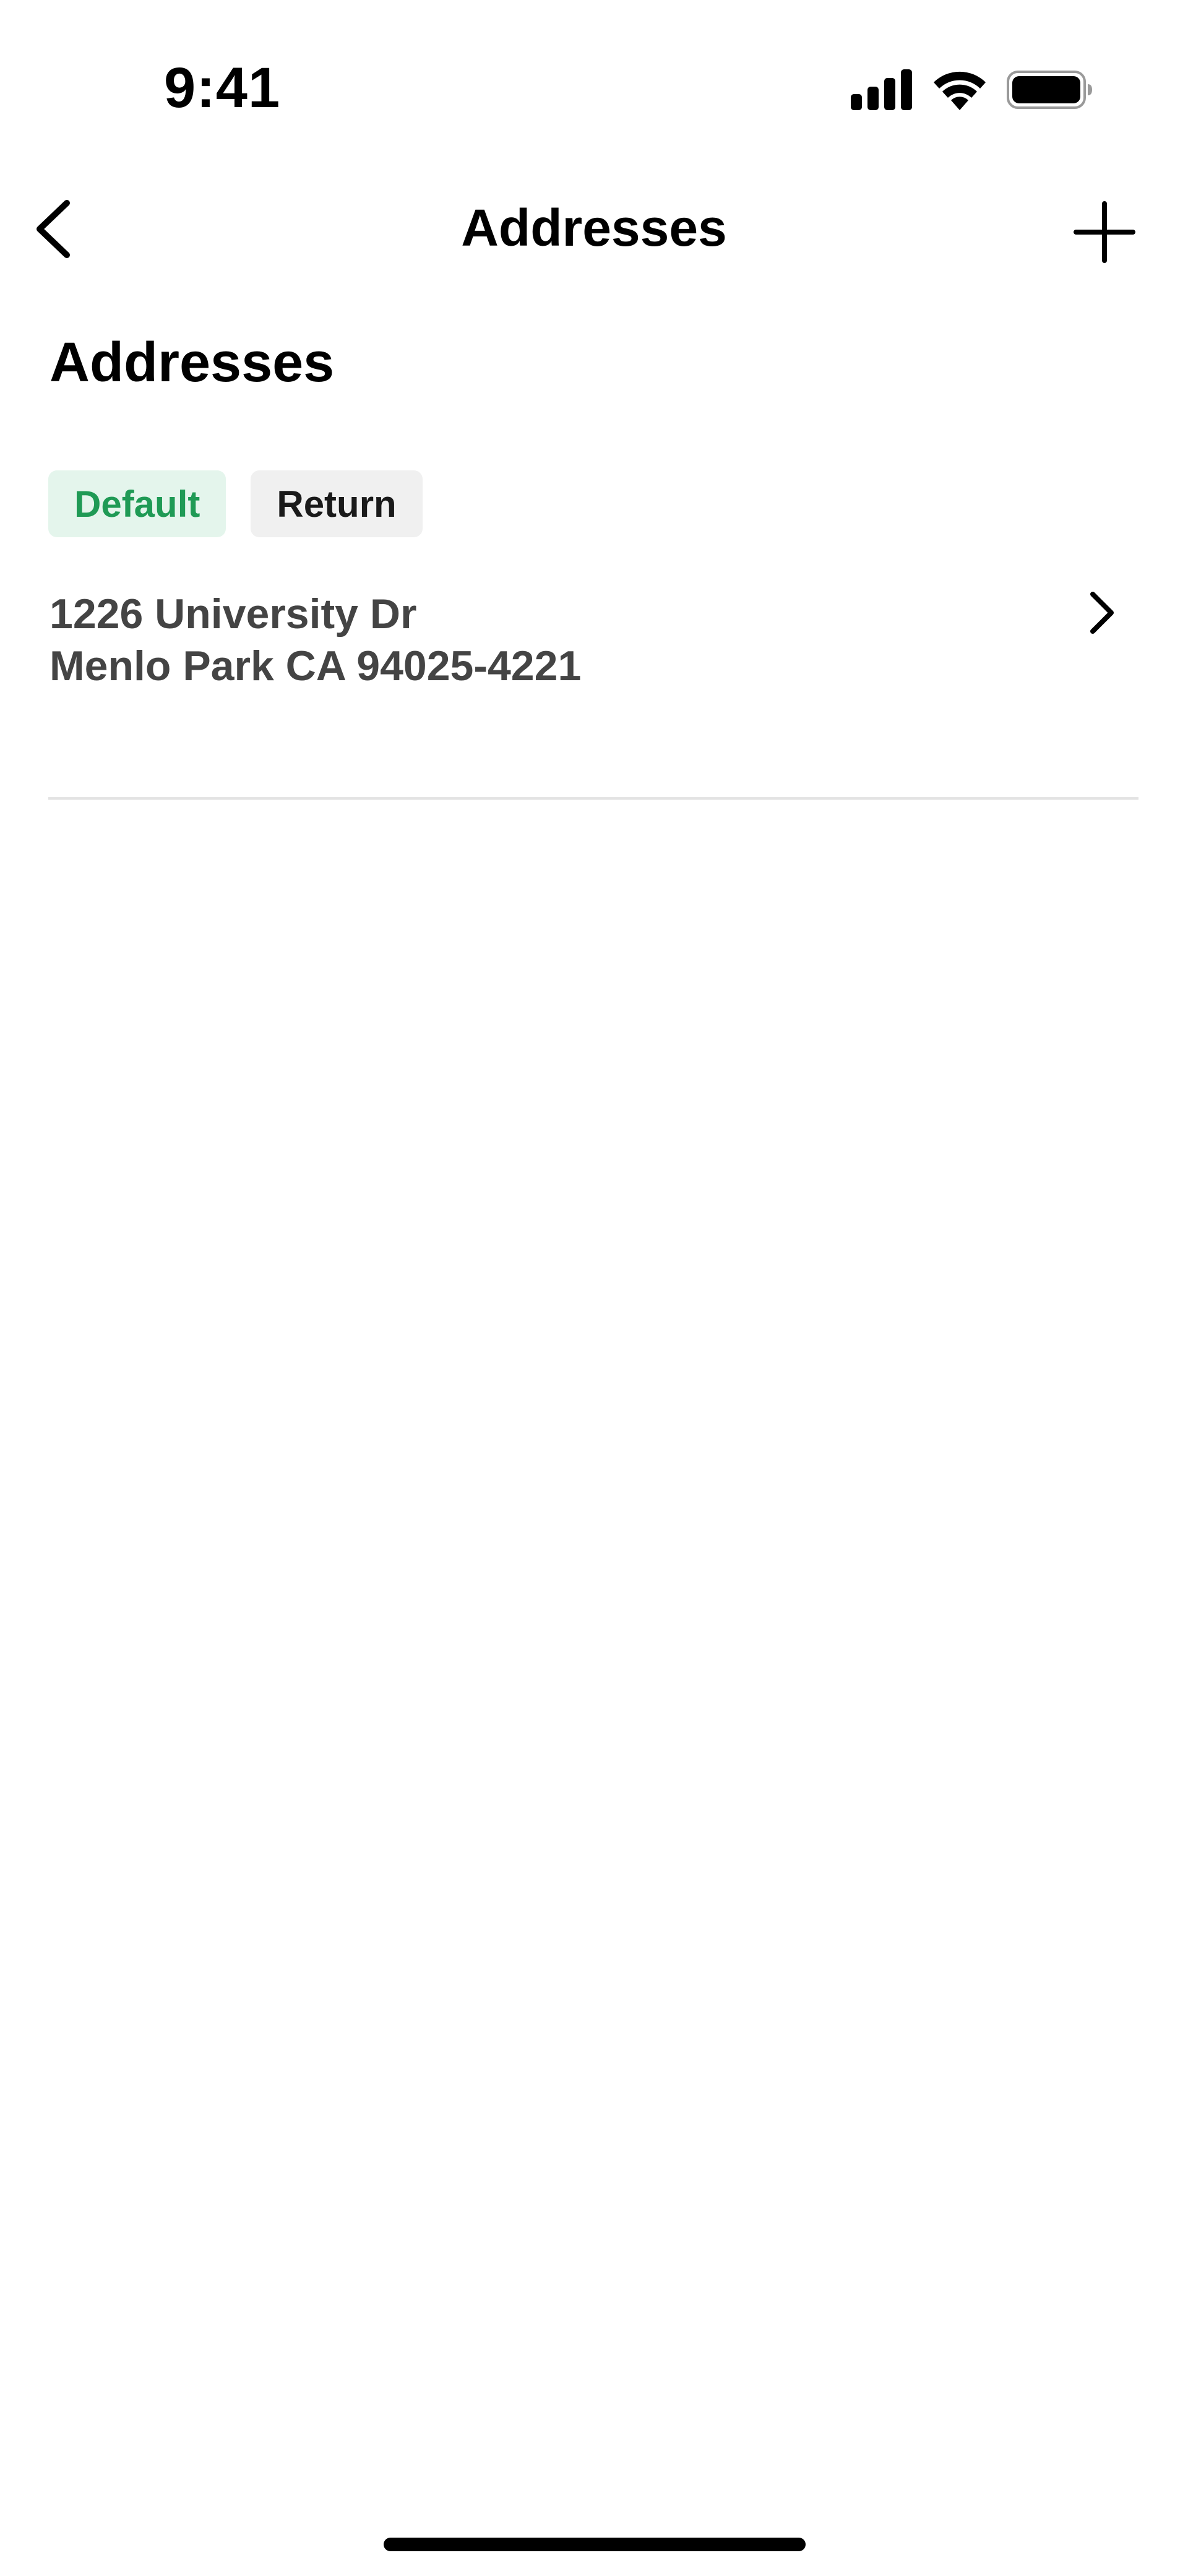 This screenshot has width=1188, height=2576. What do you see at coordinates (960, 90) in the screenshot?
I see `wifi-icon` at bounding box center [960, 90].